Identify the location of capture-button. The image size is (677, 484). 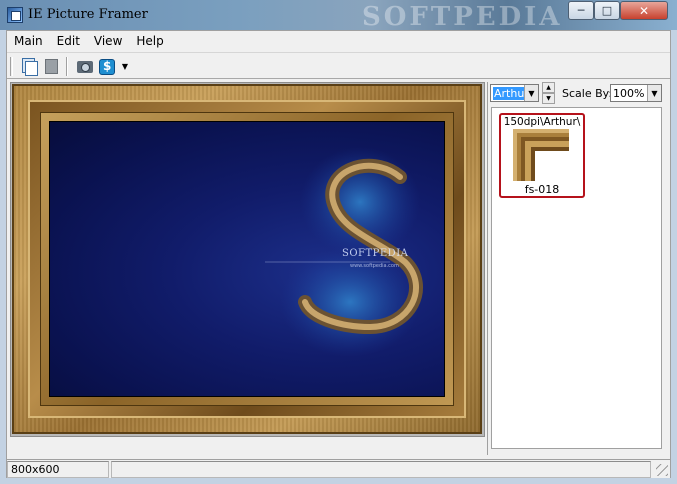
(85, 66).